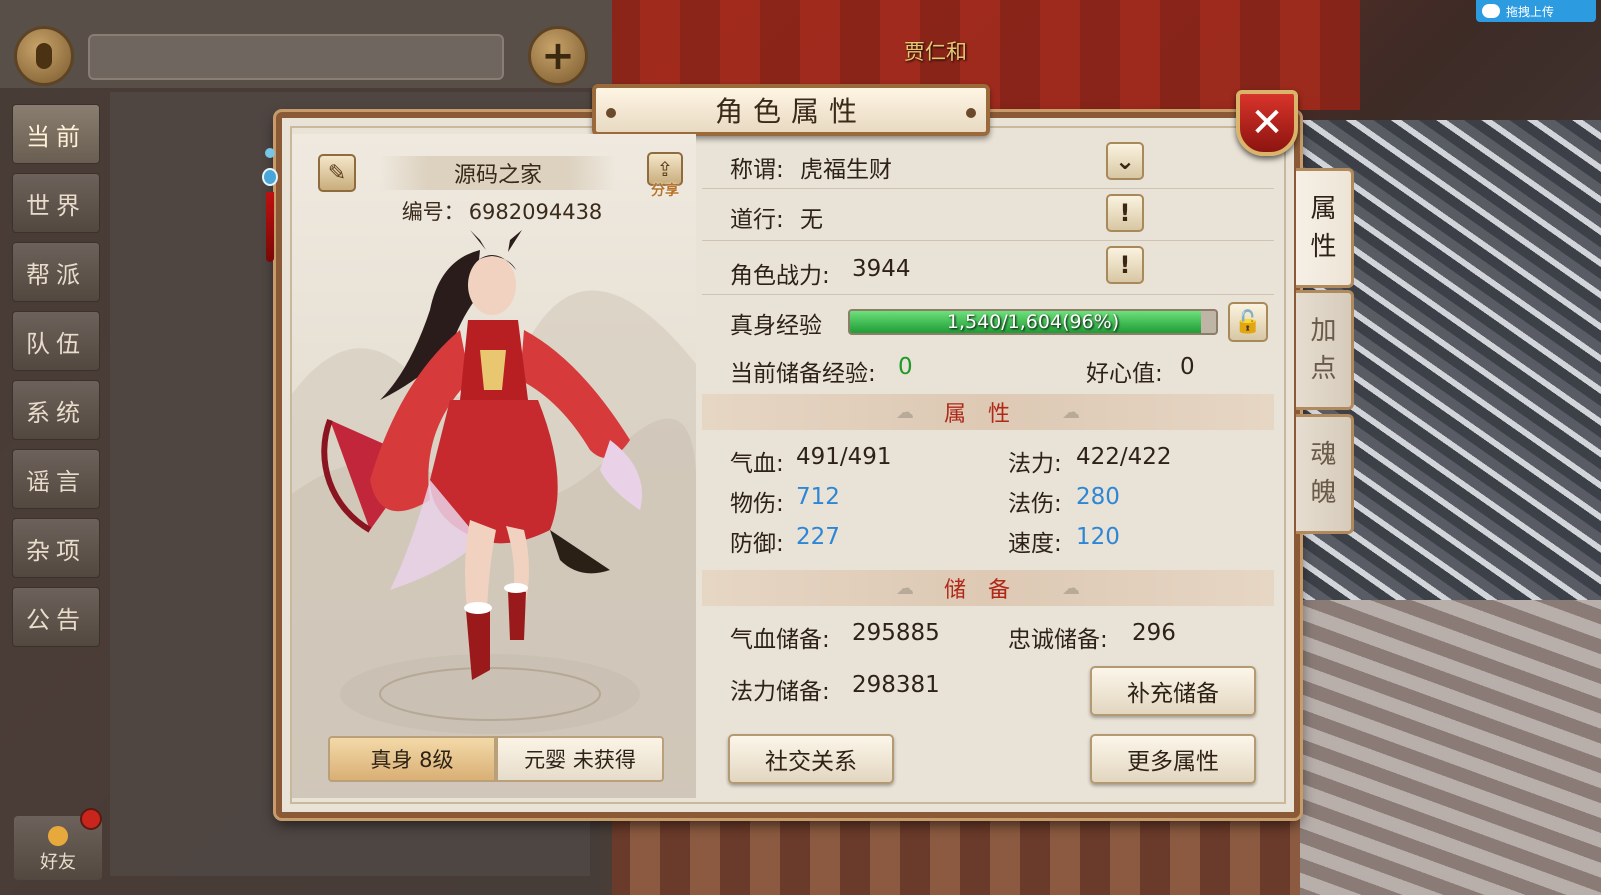  I want to click on dao-label: 道行:, so click(757, 220).